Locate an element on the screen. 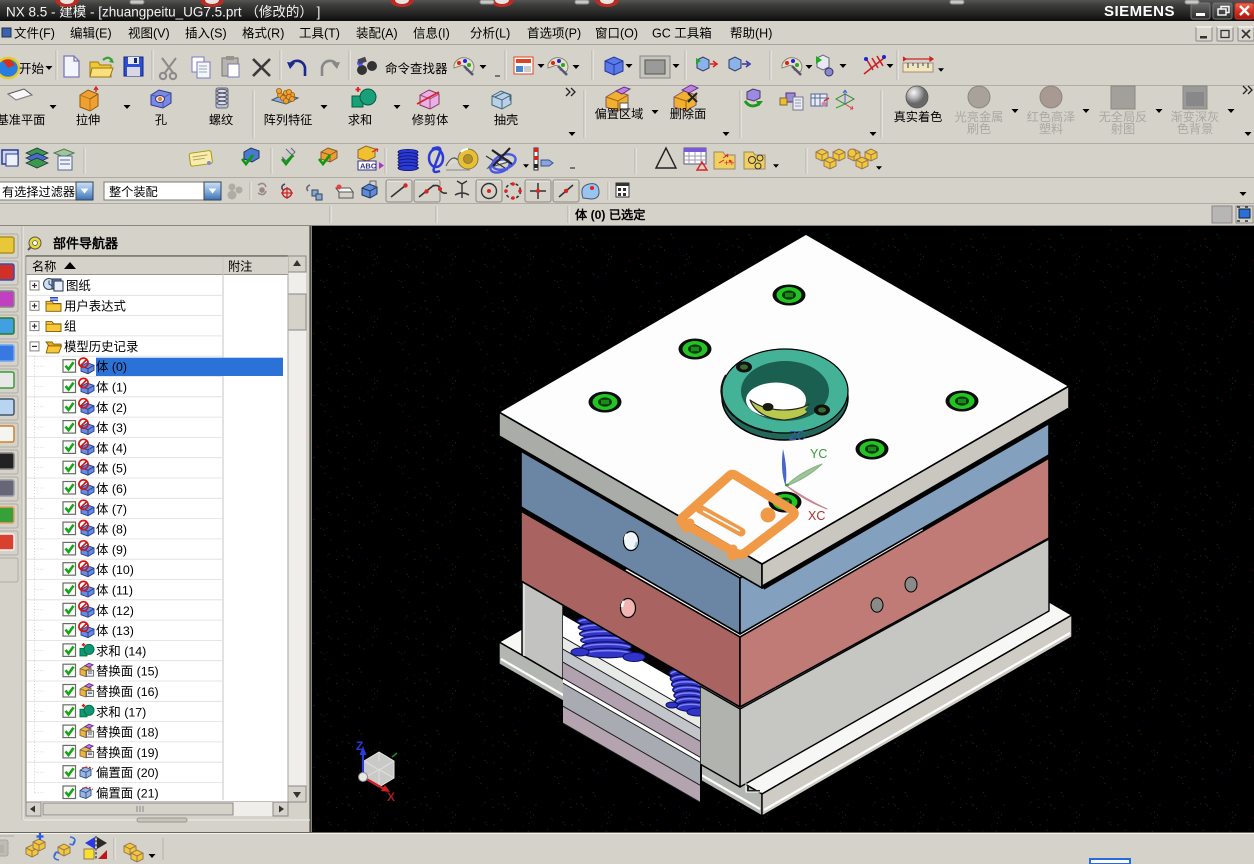  svg-text: 偏置区域 is located at coordinates (619, 113).